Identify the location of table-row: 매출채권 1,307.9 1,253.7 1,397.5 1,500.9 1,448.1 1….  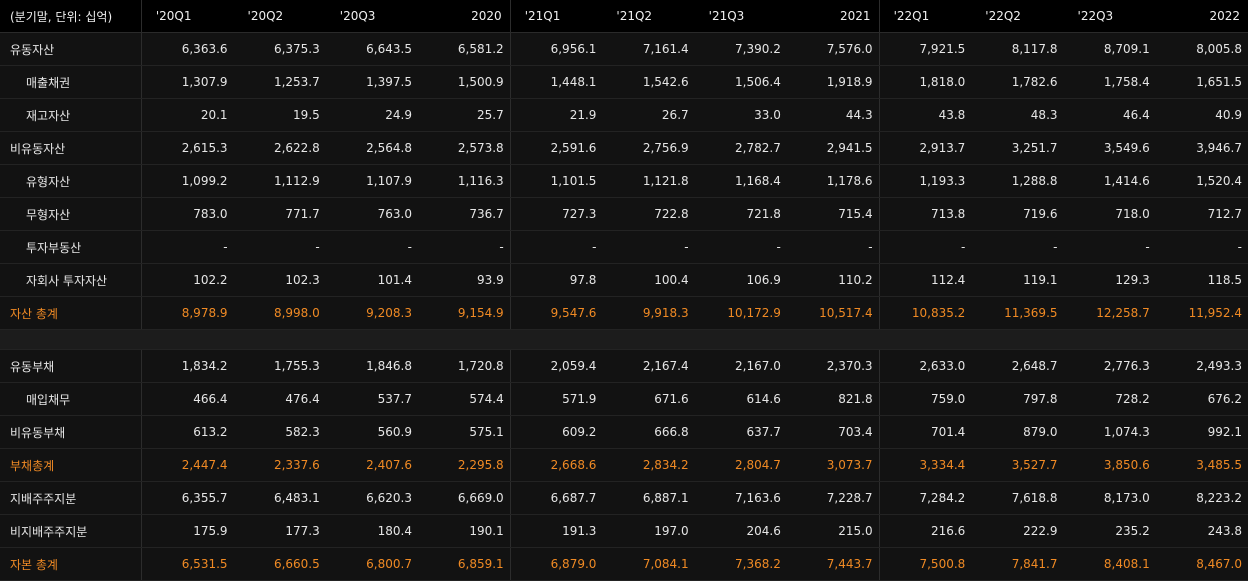
(624, 82).